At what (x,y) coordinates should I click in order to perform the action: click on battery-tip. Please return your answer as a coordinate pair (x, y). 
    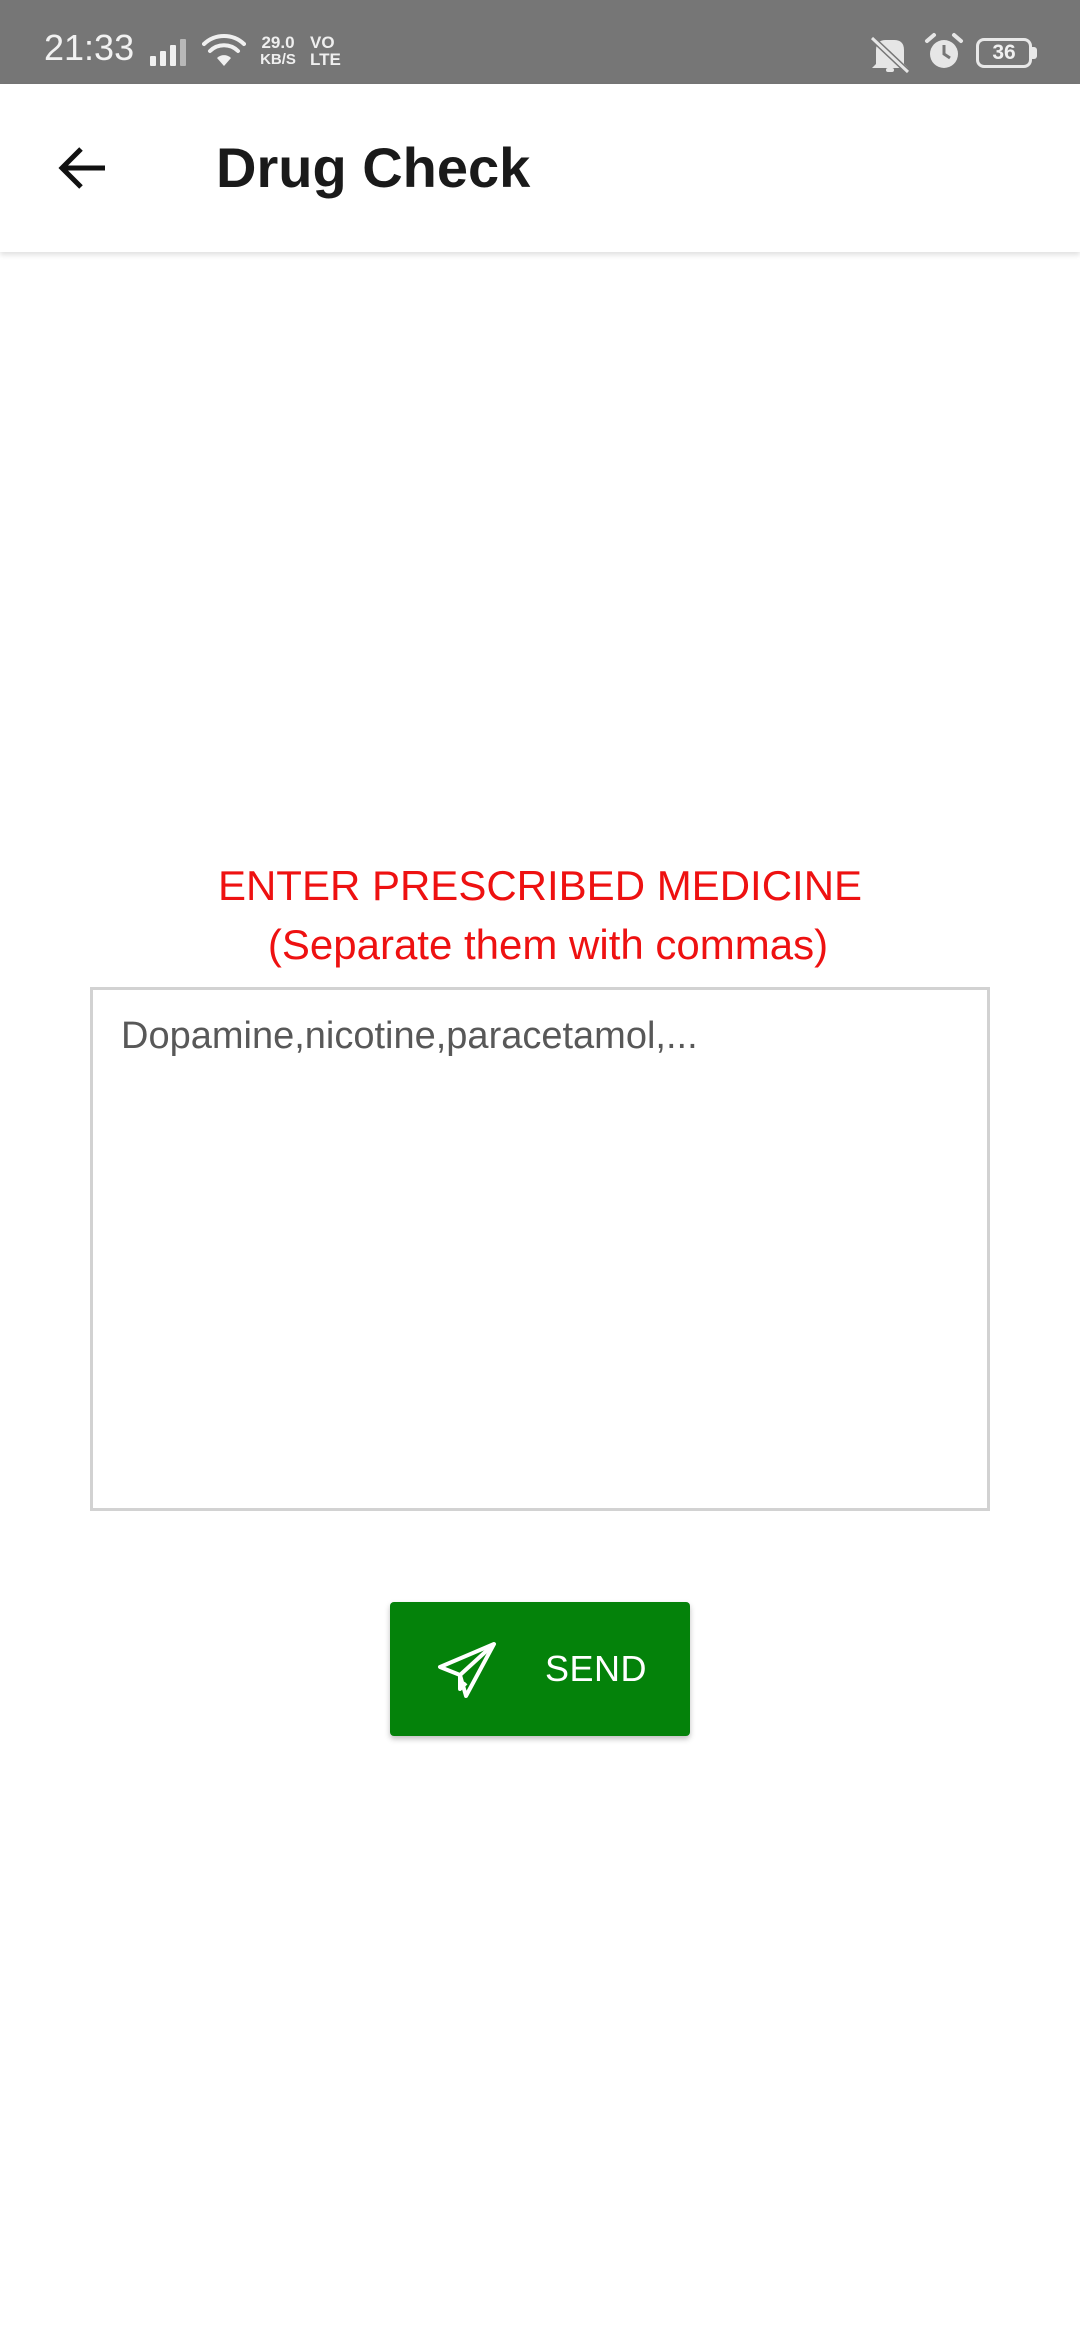
    Looking at the image, I should click on (1034, 53).